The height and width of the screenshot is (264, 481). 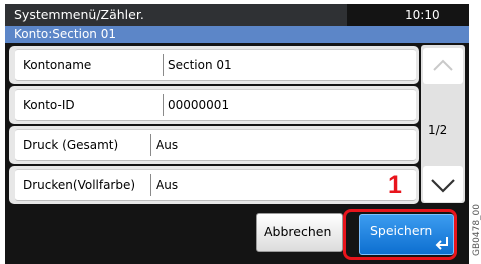 I want to click on scroll-up-button, so click(x=443, y=66).